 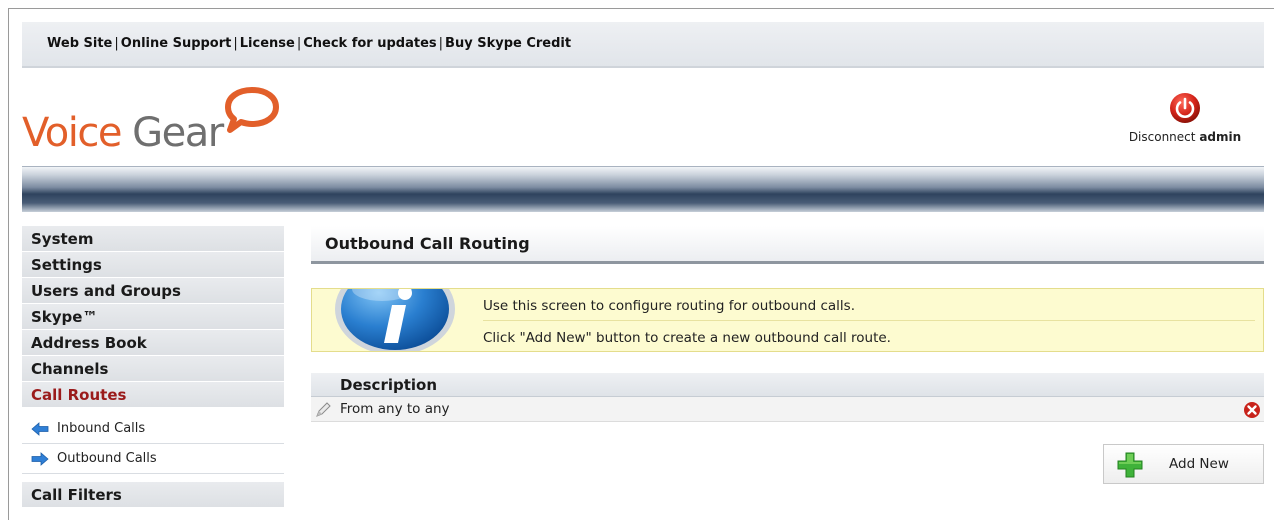 I want to click on table-row: From any to any, so click(x=787, y=409).